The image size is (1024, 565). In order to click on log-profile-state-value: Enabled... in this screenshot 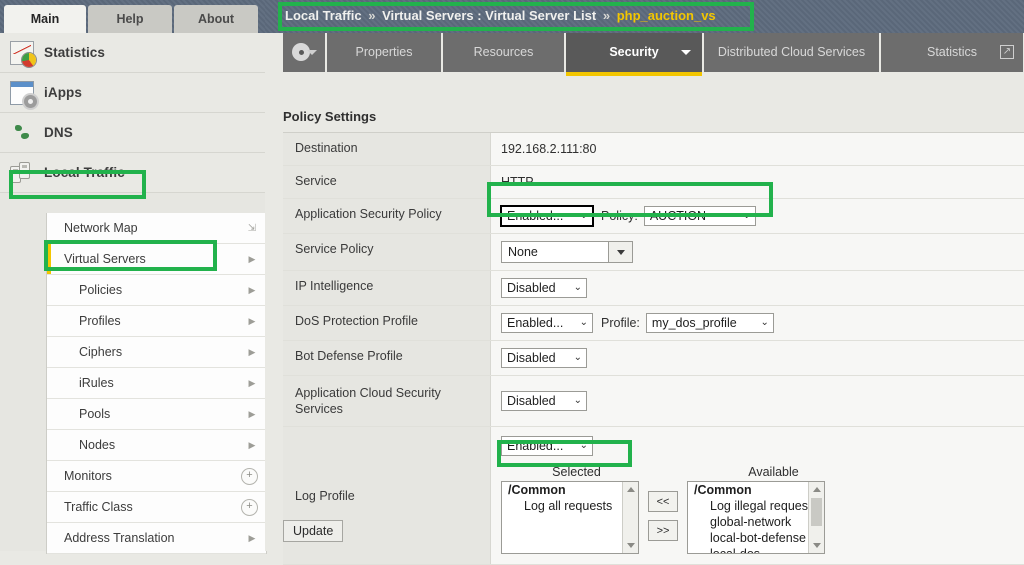, I will do `click(535, 446)`.